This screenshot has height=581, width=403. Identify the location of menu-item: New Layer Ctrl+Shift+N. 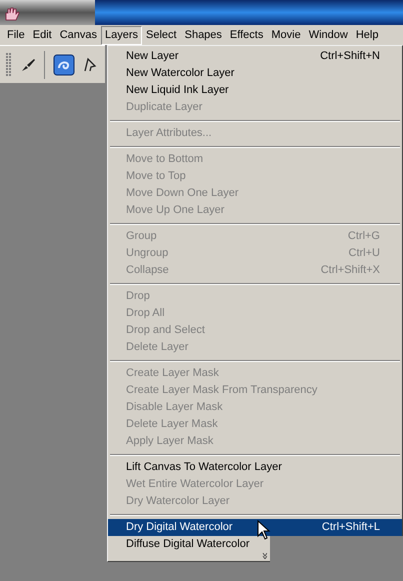
(255, 56).